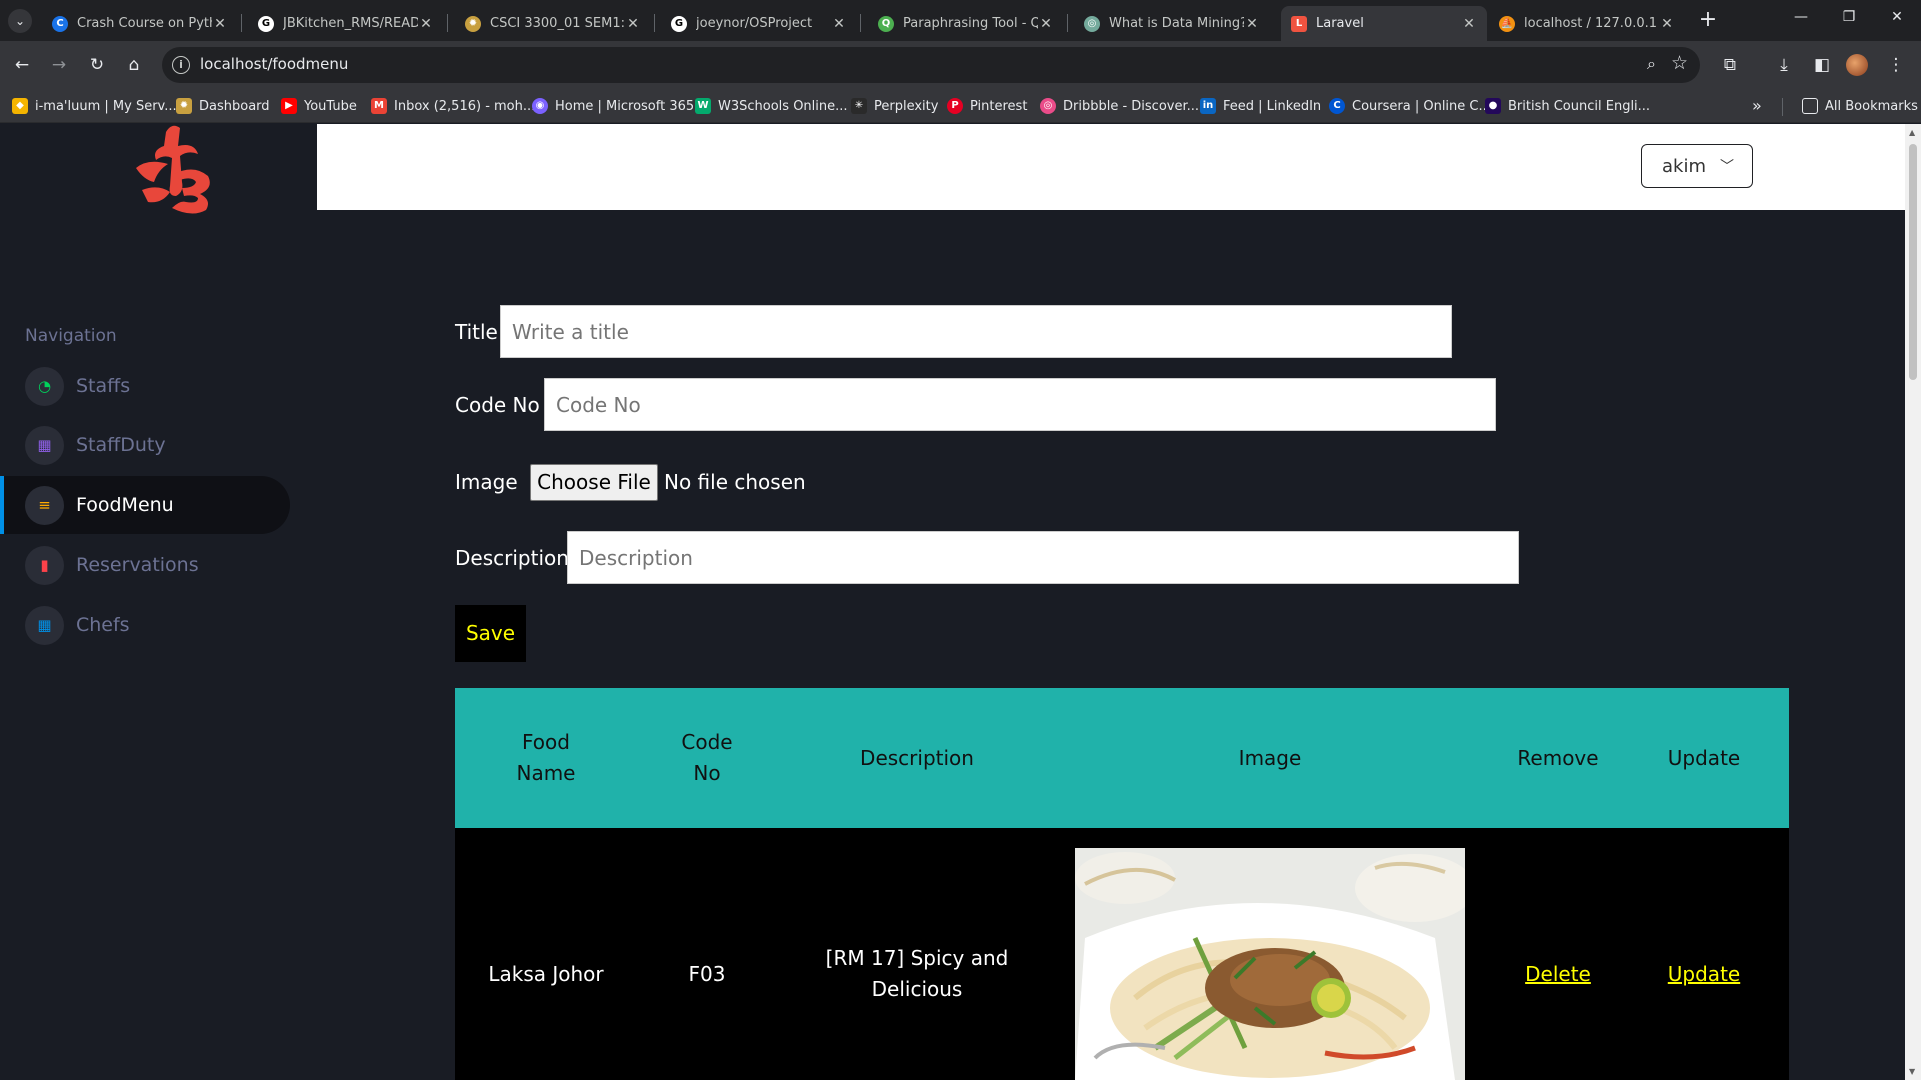 The width and height of the screenshot is (1921, 1080). What do you see at coordinates (1697, 166) in the screenshot?
I see `user-dropdown-button: akim ﹀` at bounding box center [1697, 166].